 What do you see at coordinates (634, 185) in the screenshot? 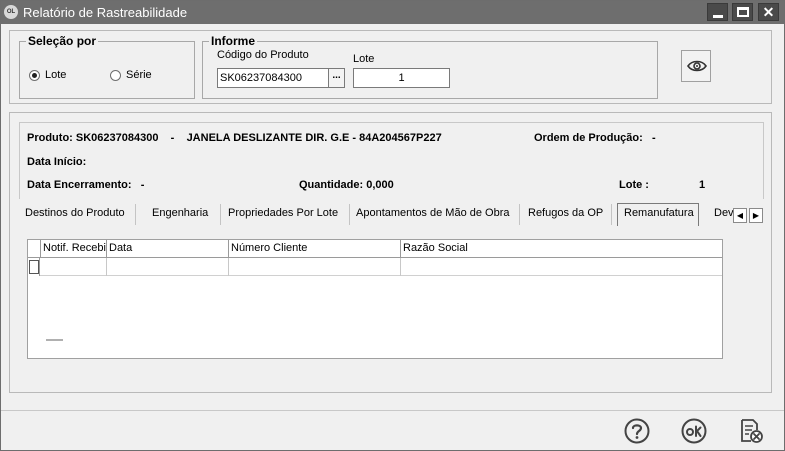
I see `lote-info-label: Lote :` at bounding box center [634, 185].